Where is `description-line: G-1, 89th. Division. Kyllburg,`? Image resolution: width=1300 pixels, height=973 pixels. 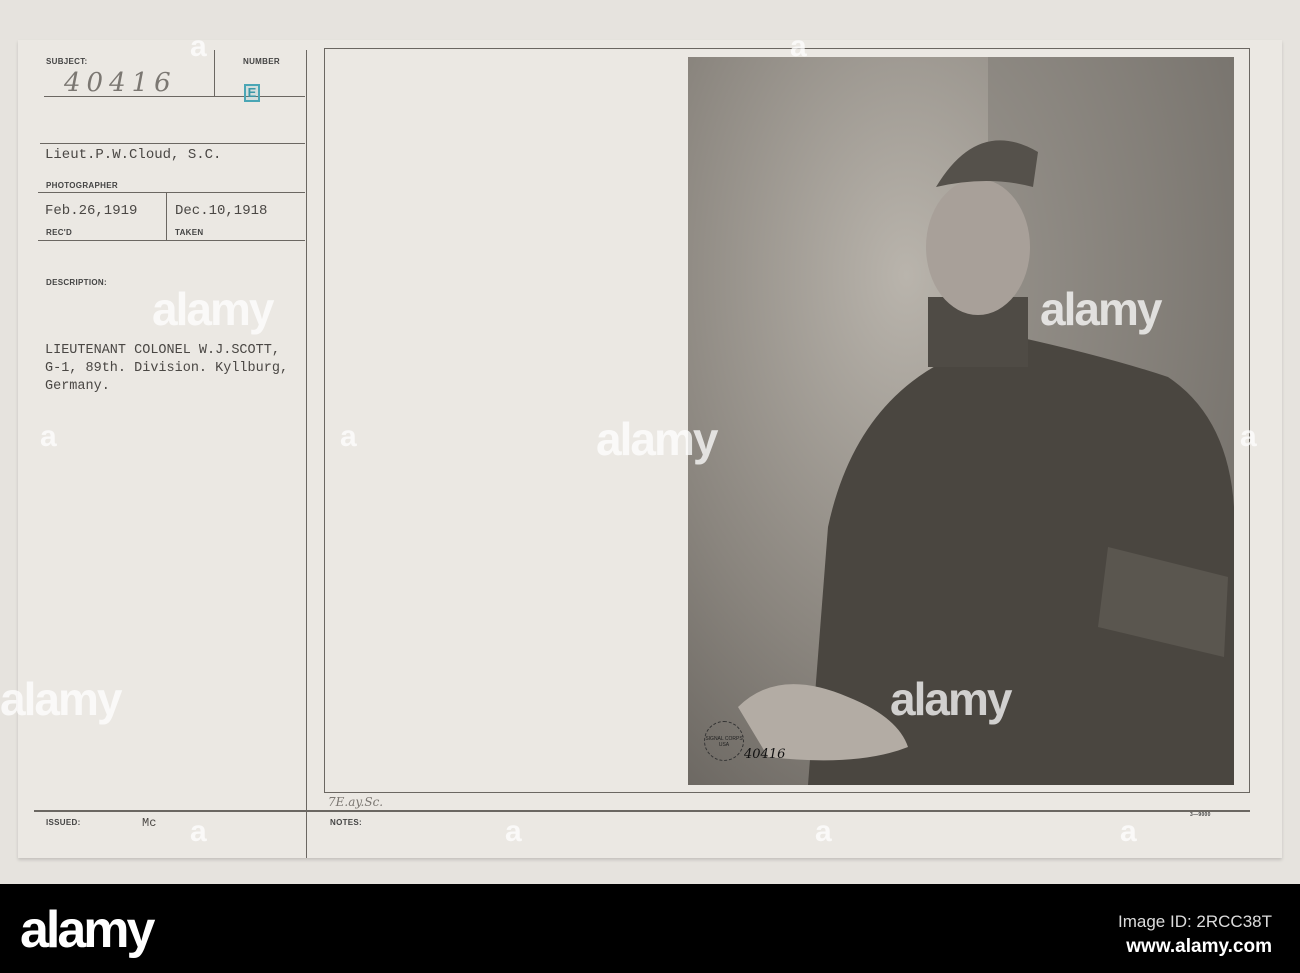
description-line: G-1, 89th. Division. Kyllburg, is located at coordinates (167, 368).